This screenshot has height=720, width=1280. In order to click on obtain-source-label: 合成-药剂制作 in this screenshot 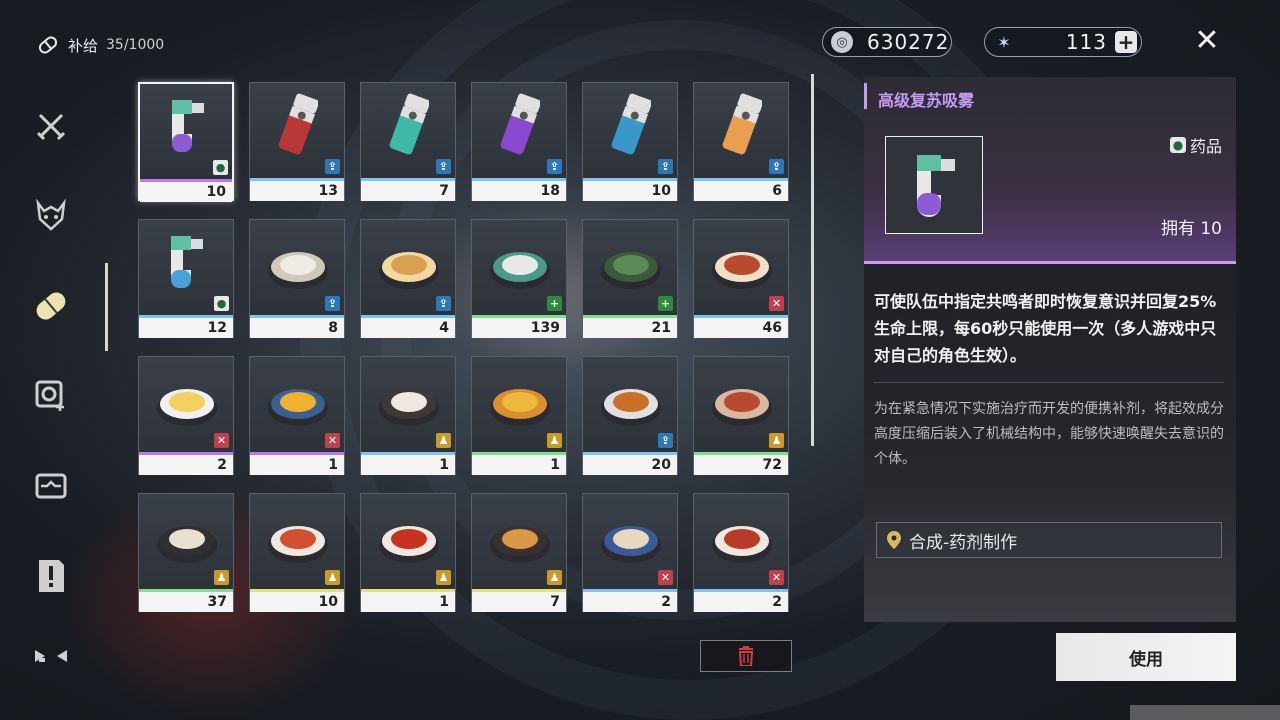, I will do `click(963, 542)`.